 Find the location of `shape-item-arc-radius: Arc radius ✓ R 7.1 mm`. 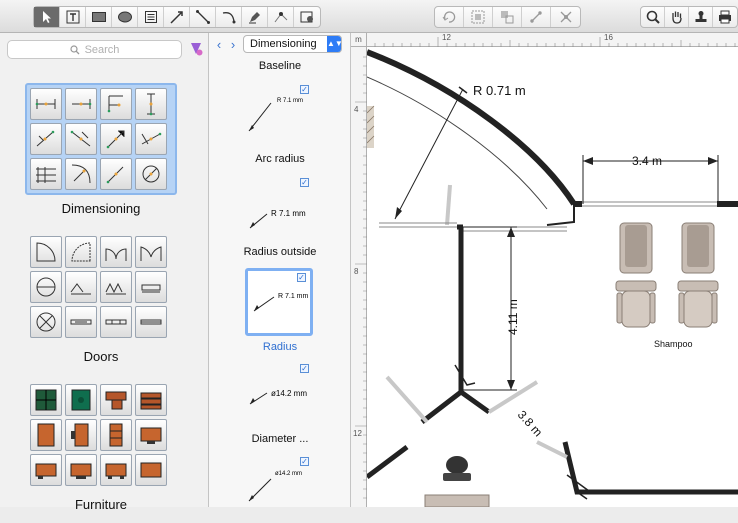

shape-item-arc-radius: Arc radius ✓ R 7.1 mm is located at coordinates (280, 191).